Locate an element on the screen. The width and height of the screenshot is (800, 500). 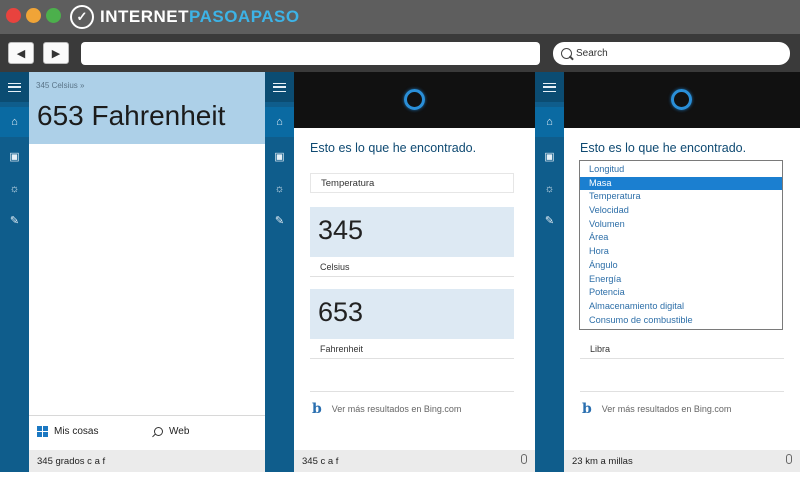
back-button: ◀ is located at coordinates (21, 53).